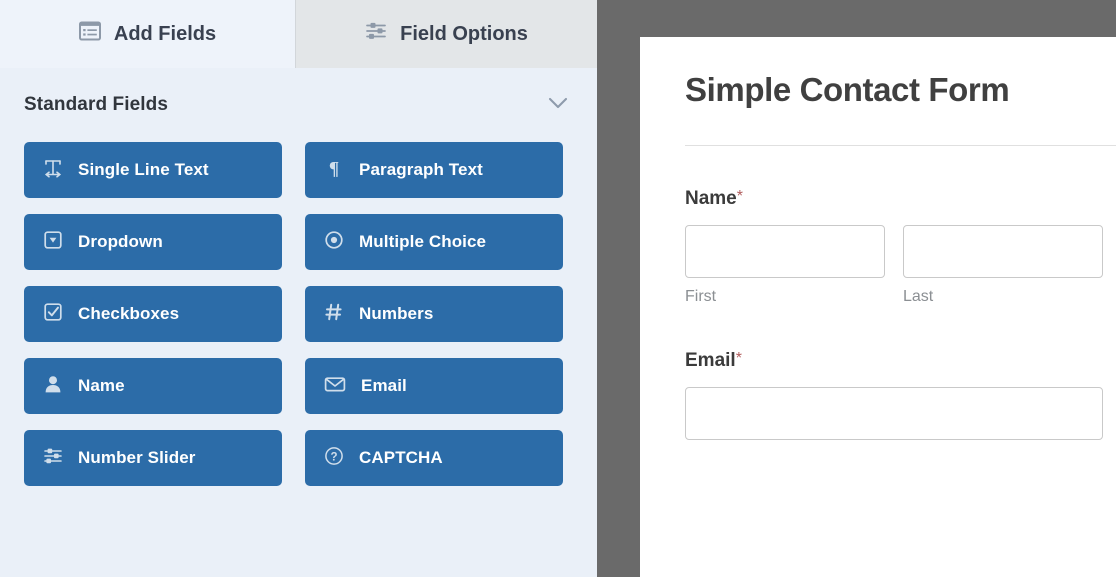 The height and width of the screenshot is (577, 1116). What do you see at coordinates (1003, 251) in the screenshot?
I see `last-name-input` at bounding box center [1003, 251].